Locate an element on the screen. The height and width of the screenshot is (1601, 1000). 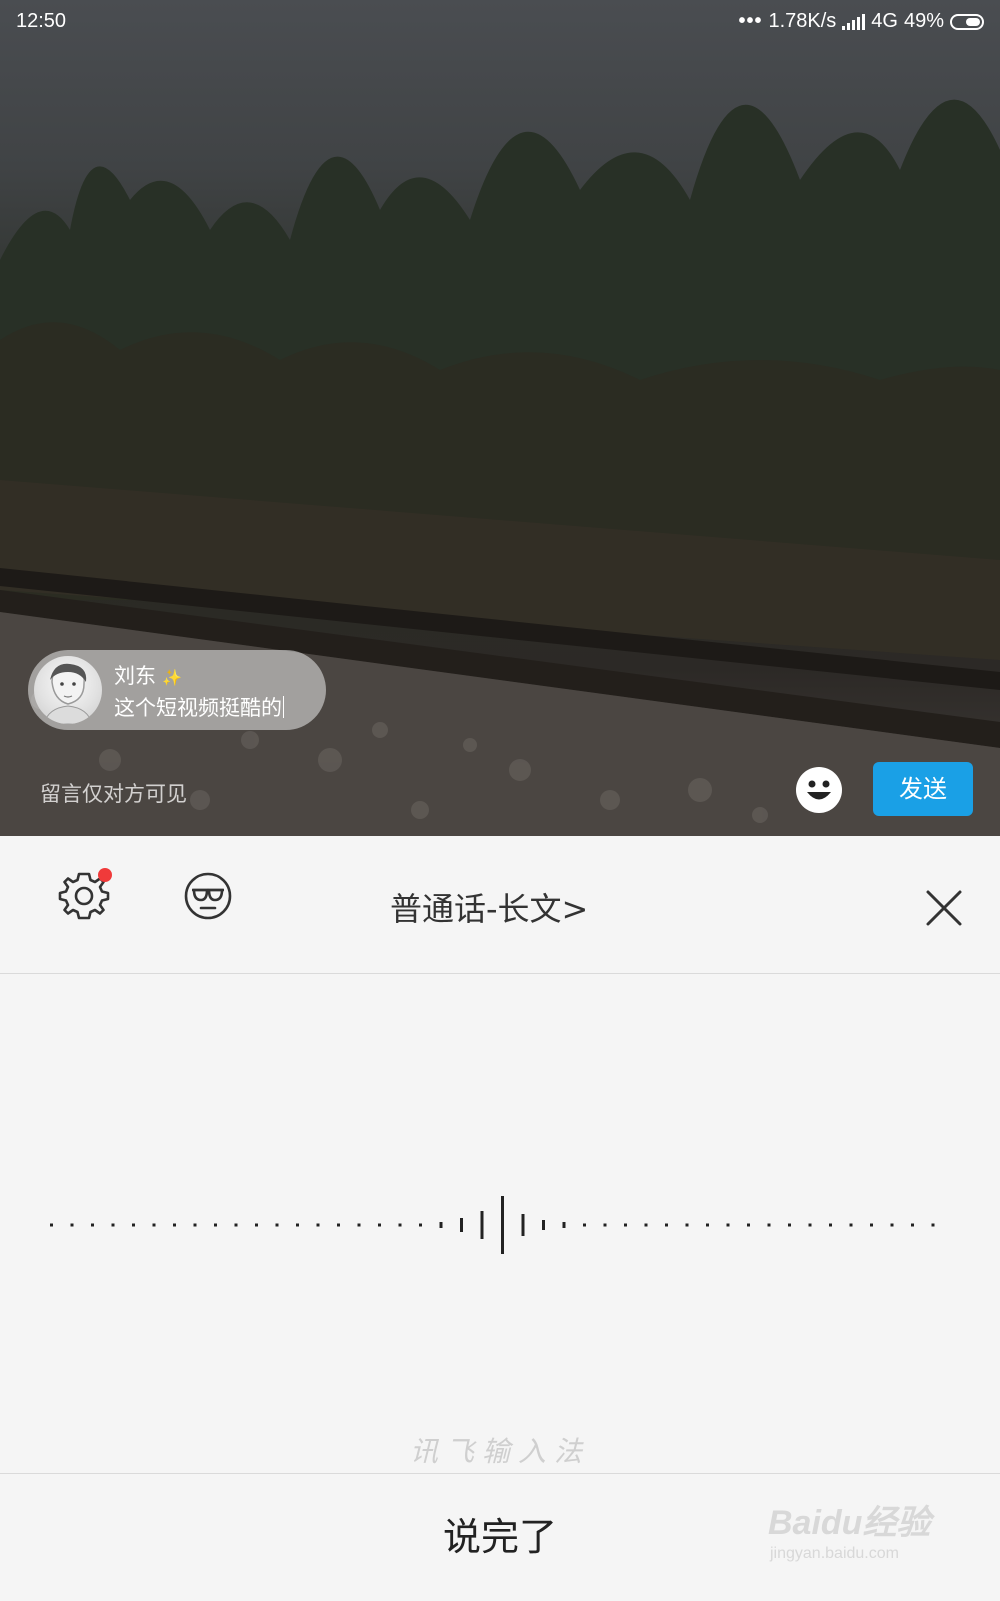
comment-author: 刘东 ✨ is located at coordinates (148, 675).